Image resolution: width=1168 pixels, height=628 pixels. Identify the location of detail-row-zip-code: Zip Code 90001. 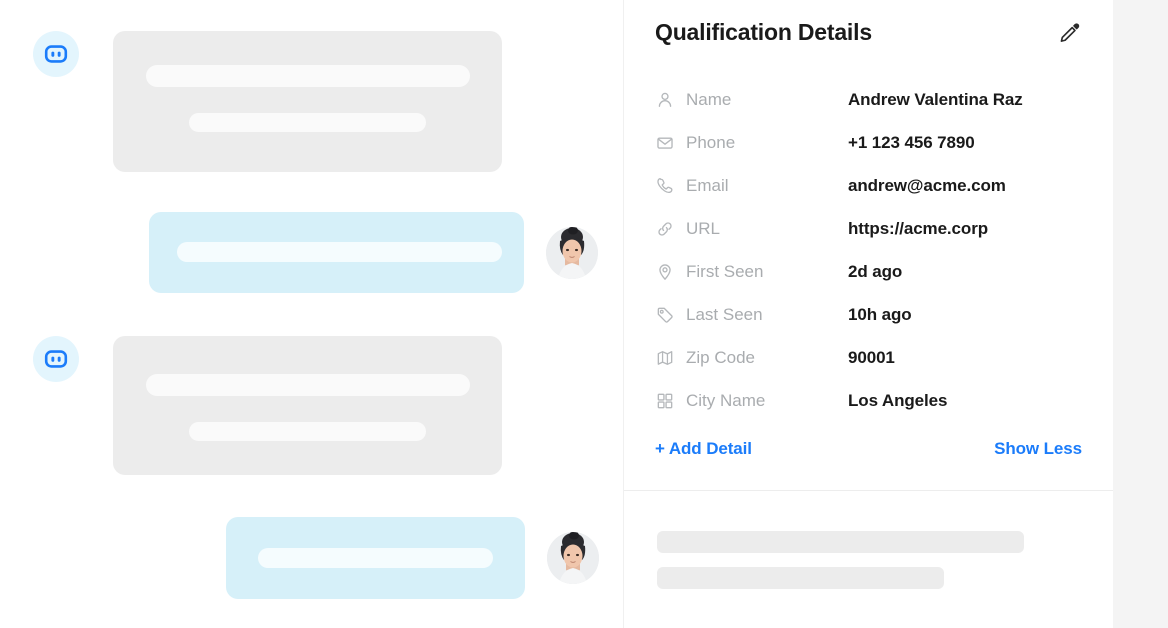
(870, 357).